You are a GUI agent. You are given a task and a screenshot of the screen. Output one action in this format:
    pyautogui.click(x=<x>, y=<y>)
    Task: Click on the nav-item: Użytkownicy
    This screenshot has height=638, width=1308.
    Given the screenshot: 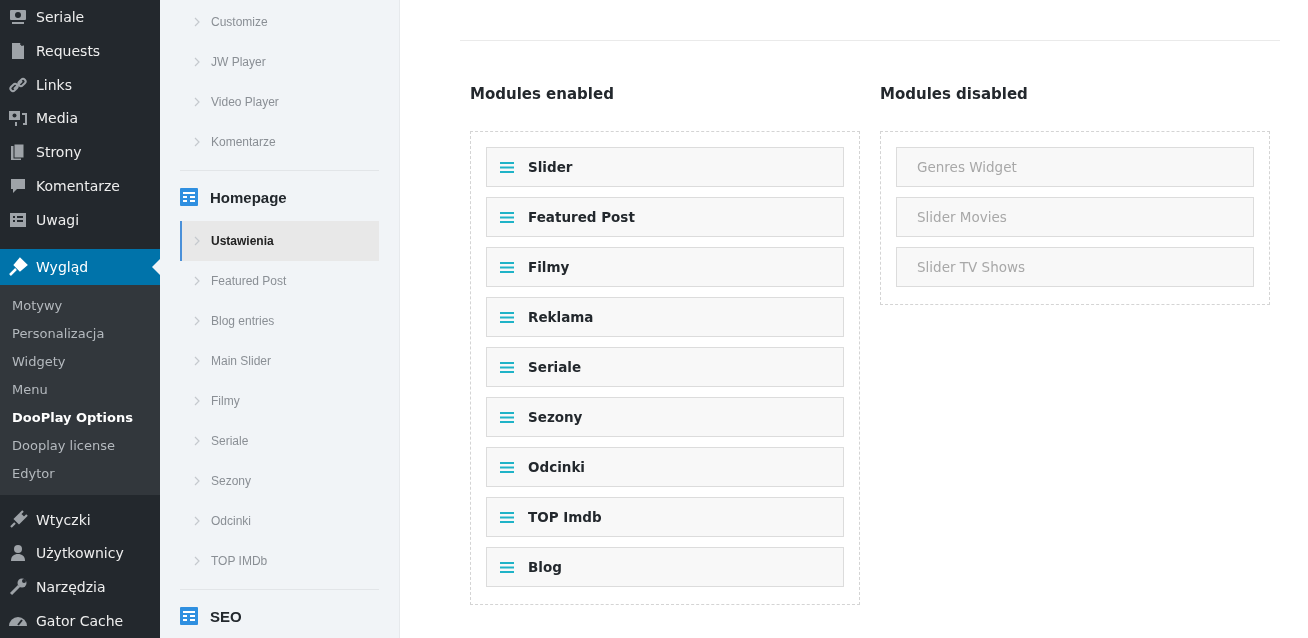 What is the action you would take?
    pyautogui.click(x=80, y=553)
    